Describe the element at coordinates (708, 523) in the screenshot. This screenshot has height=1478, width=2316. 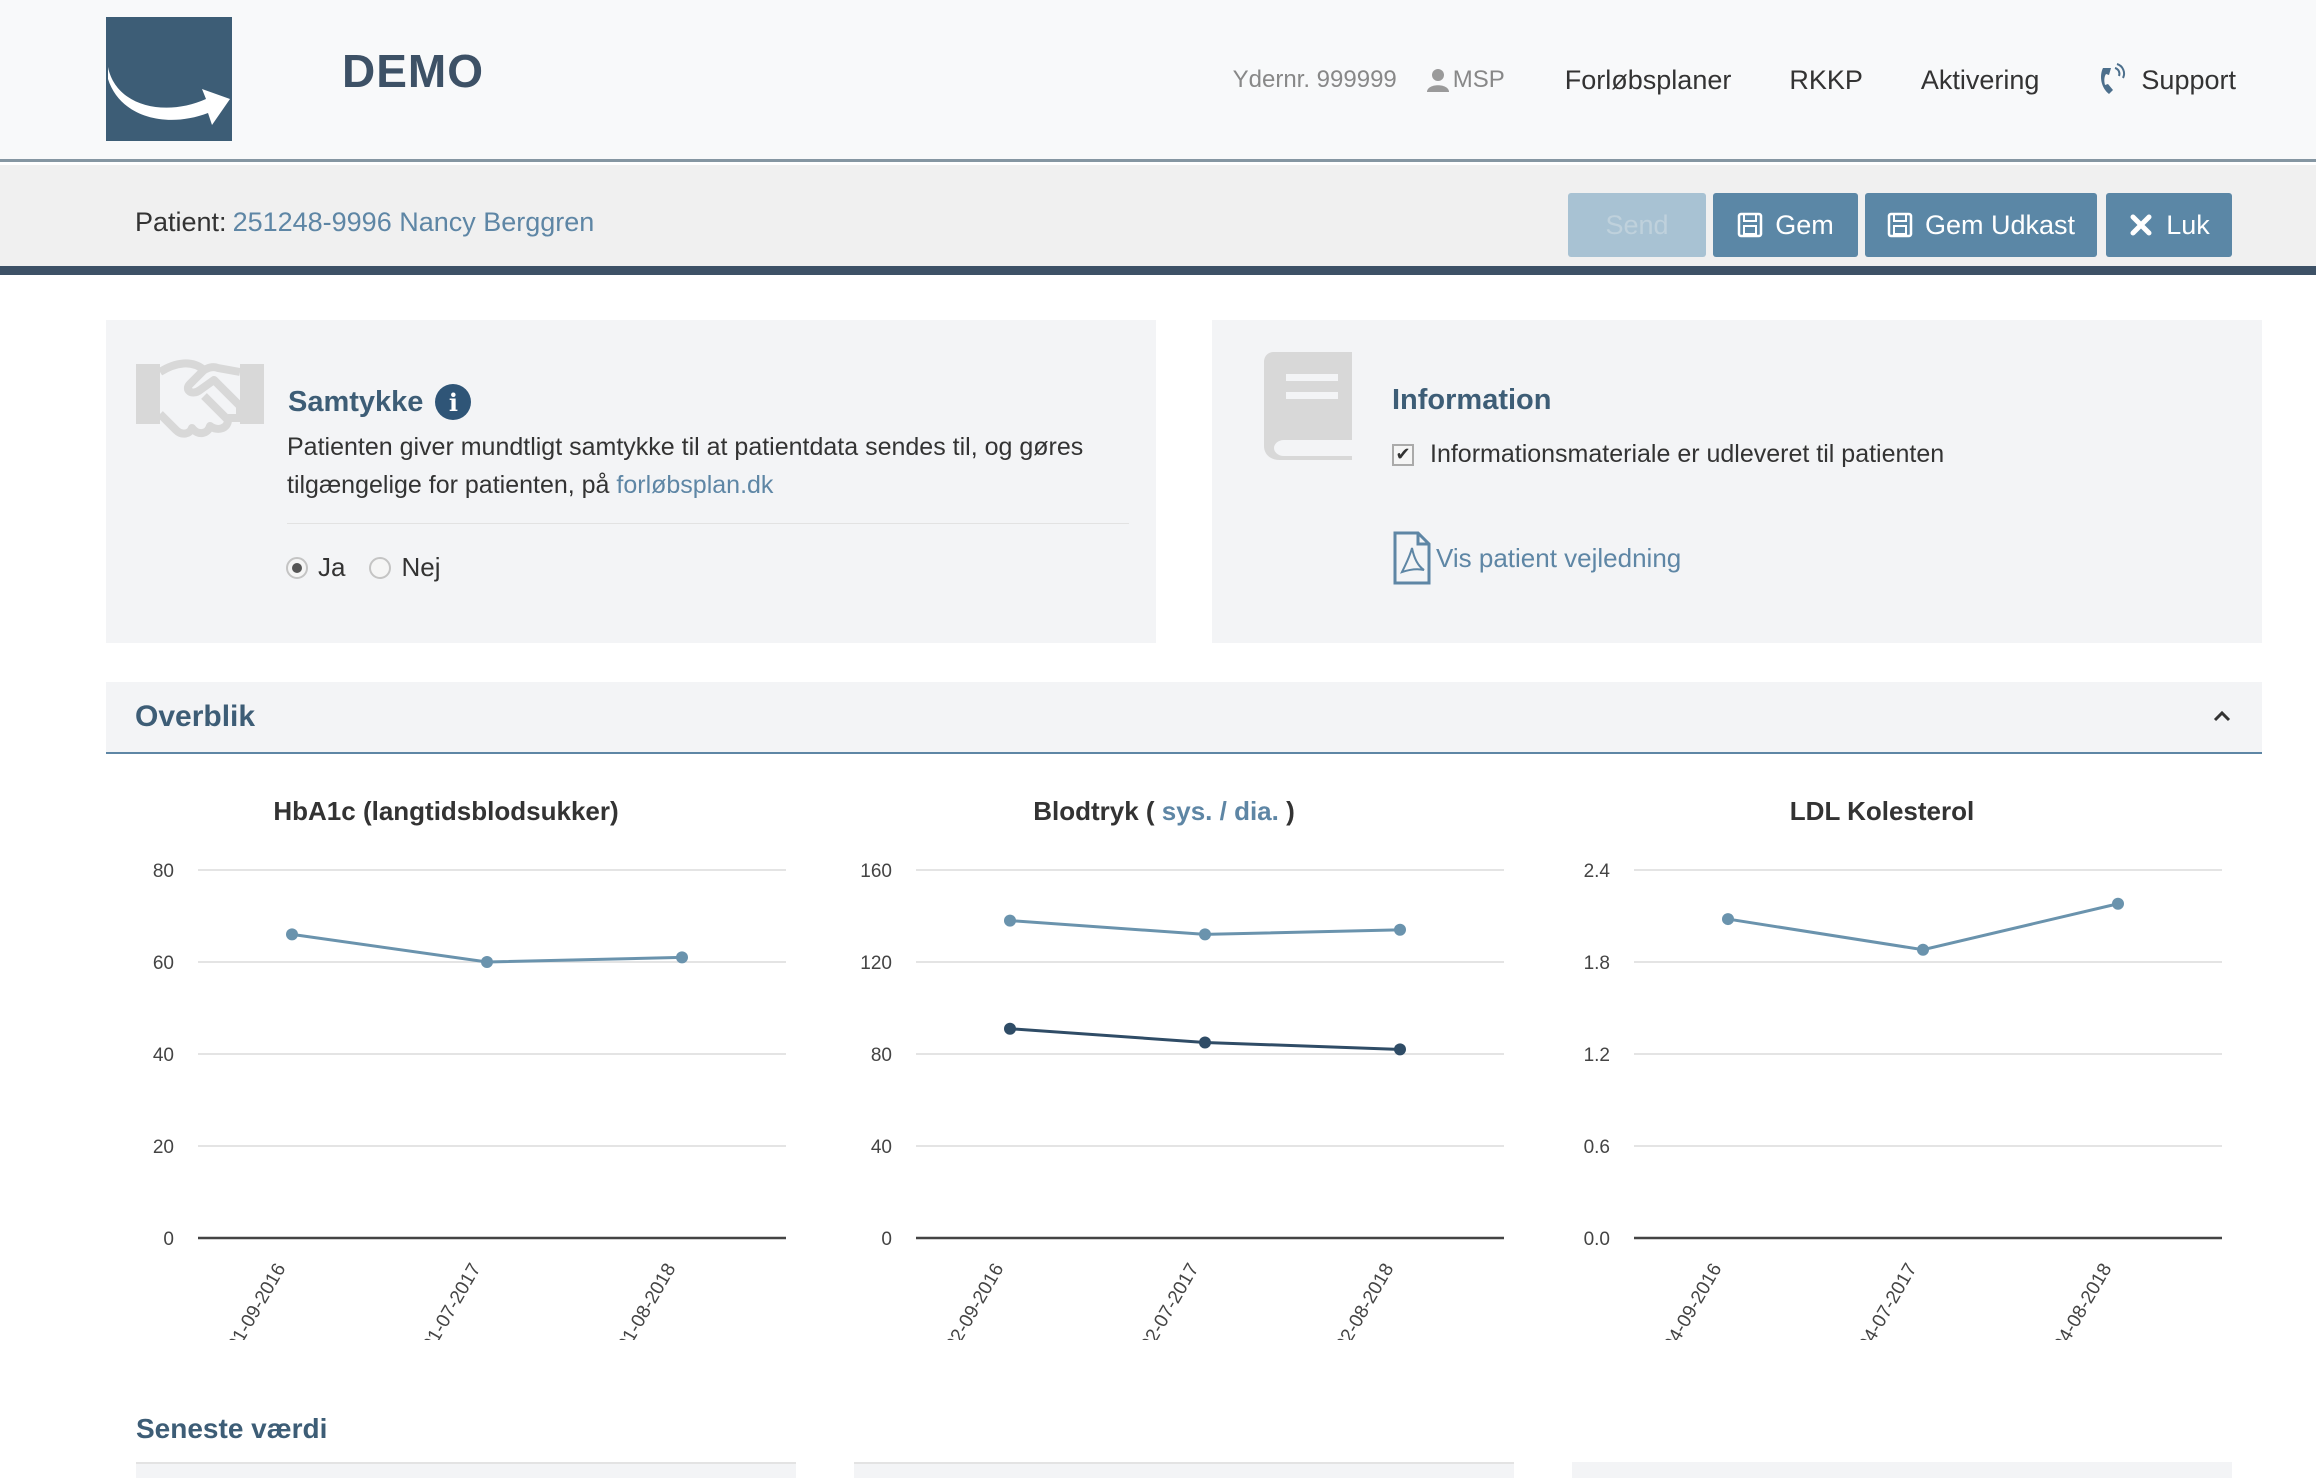
I see `consent-divider` at that location.